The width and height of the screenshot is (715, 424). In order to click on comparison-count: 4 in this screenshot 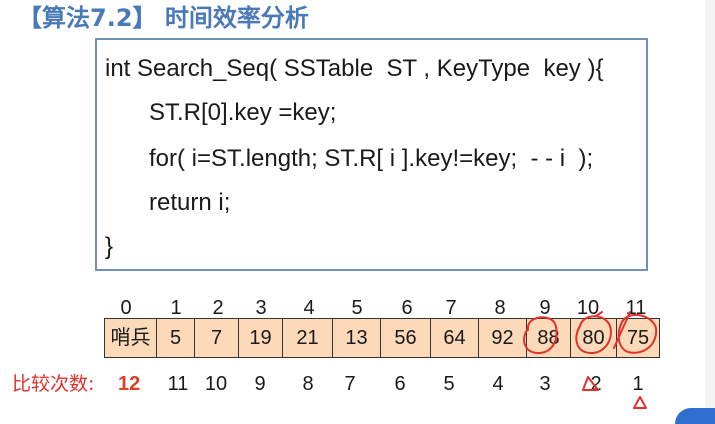, I will do `click(498, 384)`.